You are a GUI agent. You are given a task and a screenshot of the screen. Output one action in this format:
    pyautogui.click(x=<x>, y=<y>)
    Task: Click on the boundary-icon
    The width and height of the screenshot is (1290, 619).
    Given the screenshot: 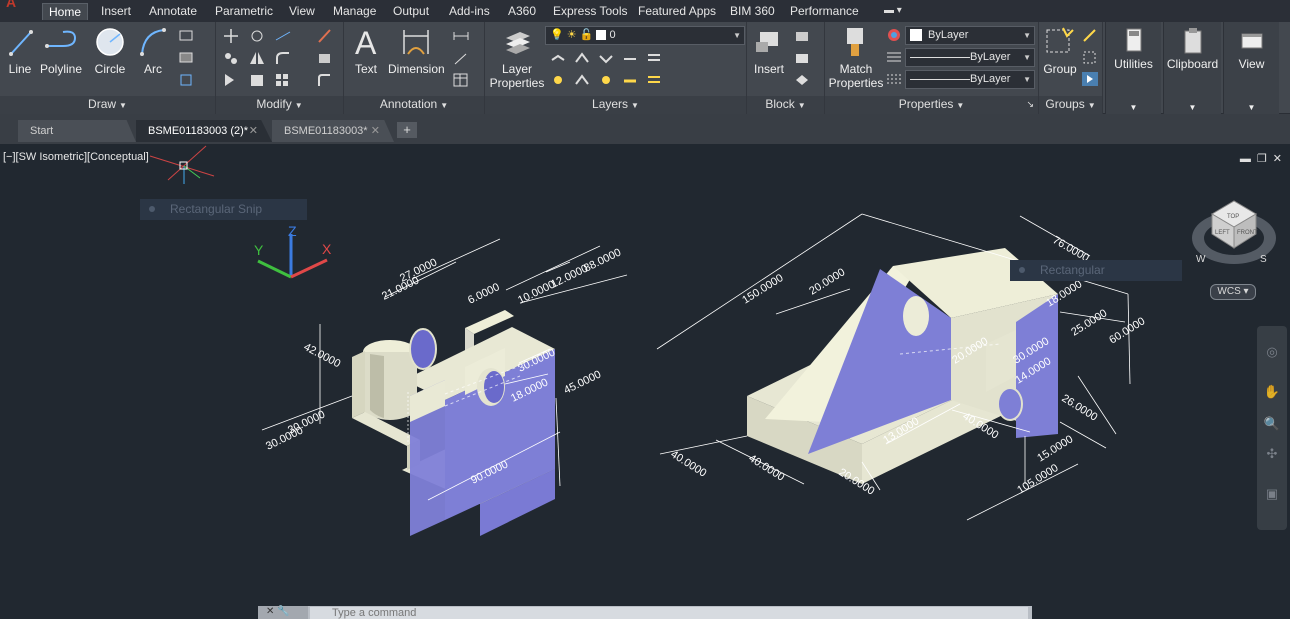 What is the action you would take?
    pyautogui.click(x=187, y=80)
    